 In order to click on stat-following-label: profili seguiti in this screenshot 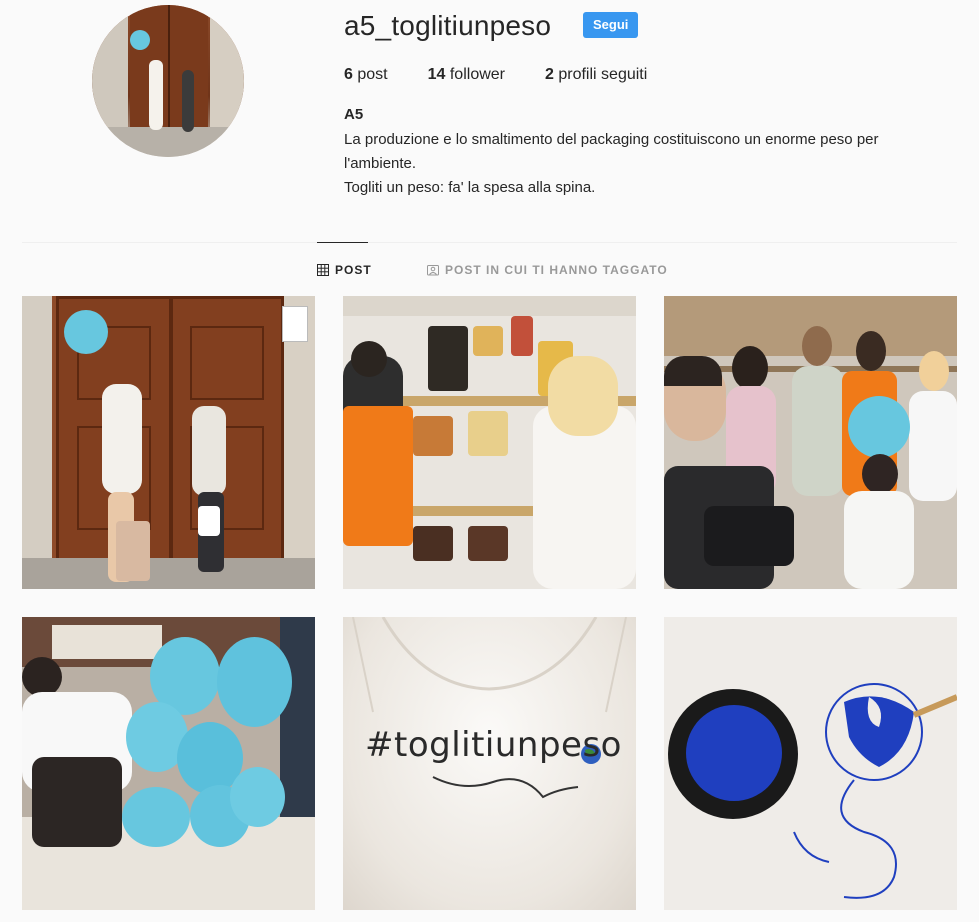, I will do `click(603, 74)`.